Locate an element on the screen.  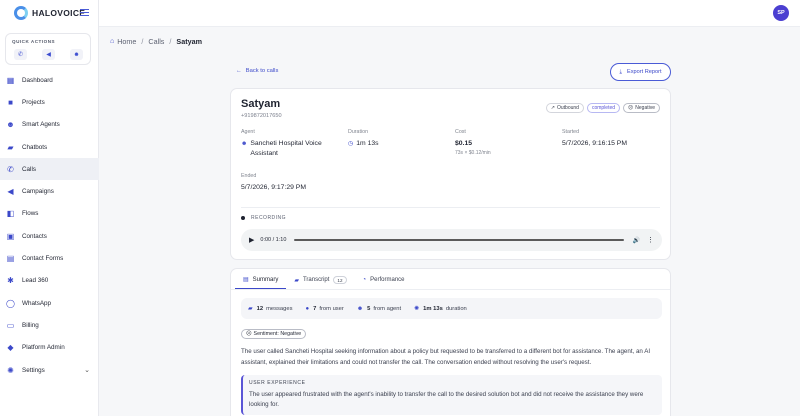
sidebar-item-campaigns: ◀ Campaigns is located at coordinates (49, 191).